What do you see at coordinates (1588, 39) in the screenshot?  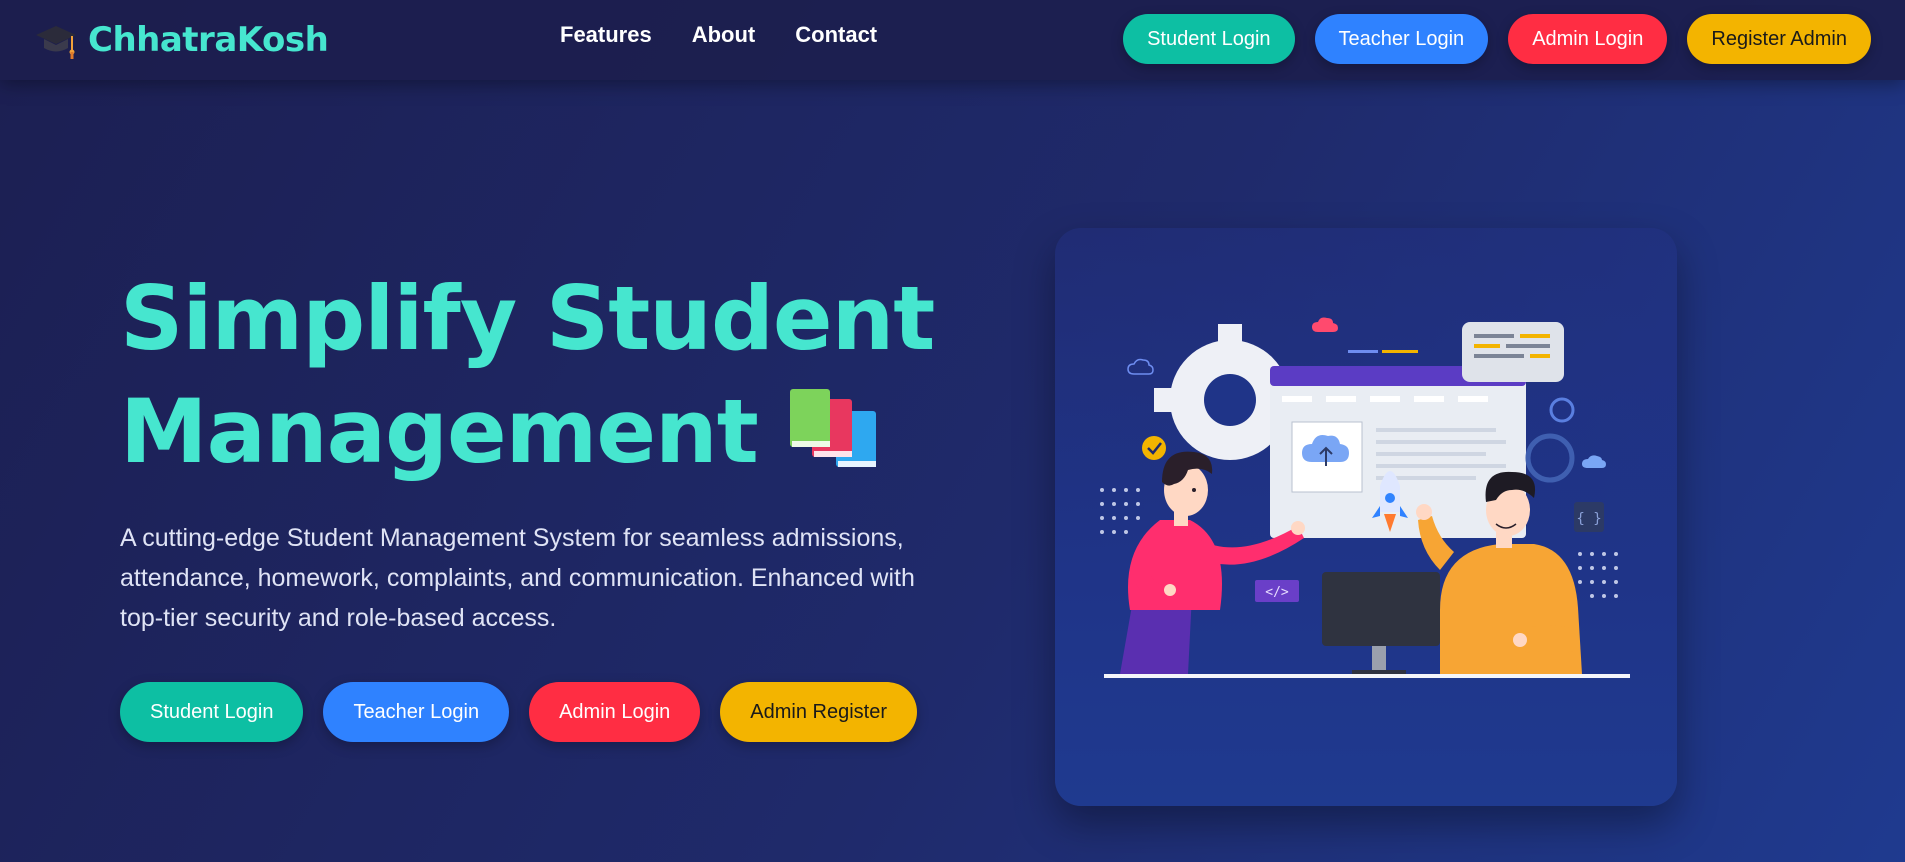 I see `nav-admin-login-button: Admin Login` at bounding box center [1588, 39].